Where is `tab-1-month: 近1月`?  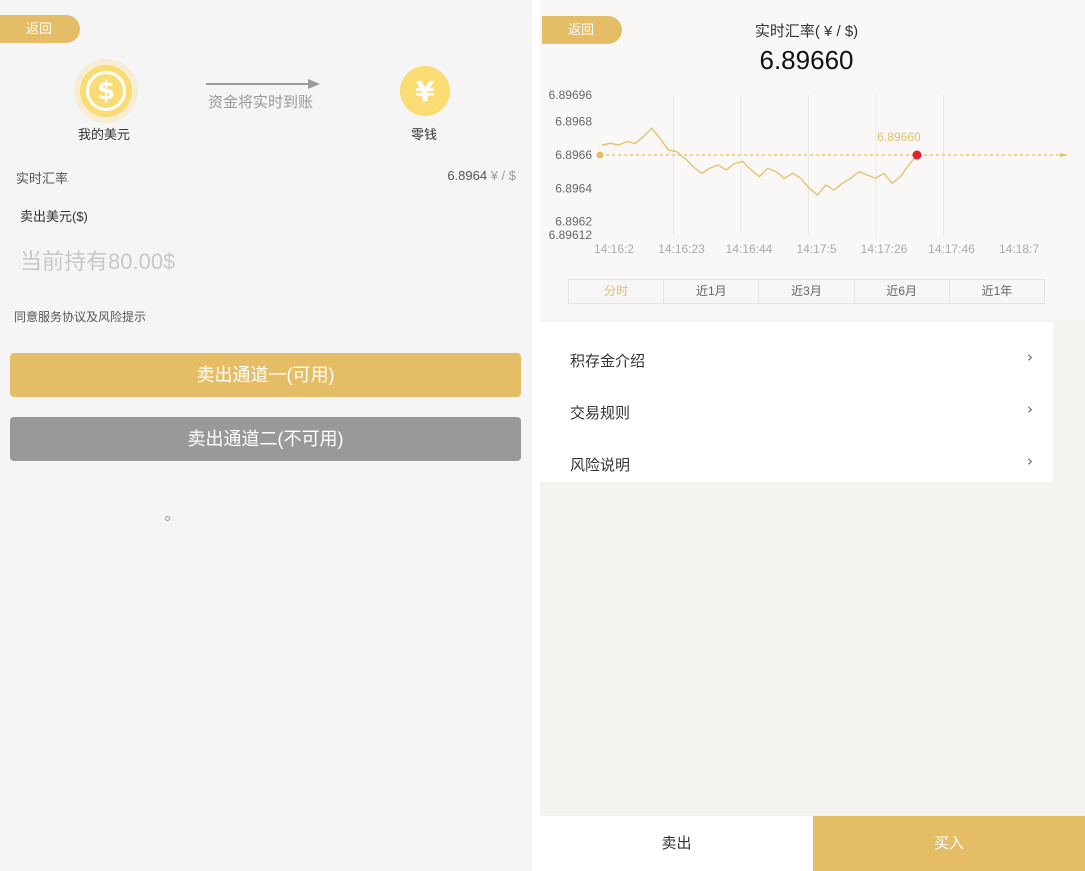 tab-1-month: 近1月 is located at coordinates (712, 291).